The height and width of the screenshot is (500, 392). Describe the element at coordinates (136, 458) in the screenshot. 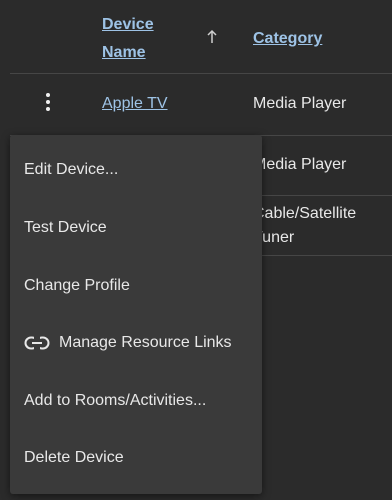

I see `menu-item-delete-device: Delete Device` at that location.